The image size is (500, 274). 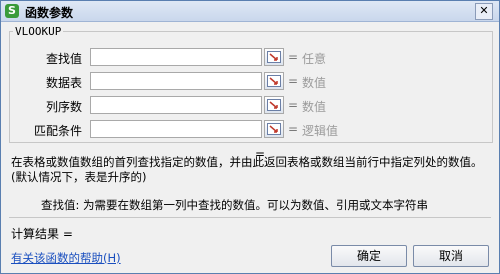 What do you see at coordinates (176, 57) in the screenshot?
I see `lookup-value-input` at bounding box center [176, 57].